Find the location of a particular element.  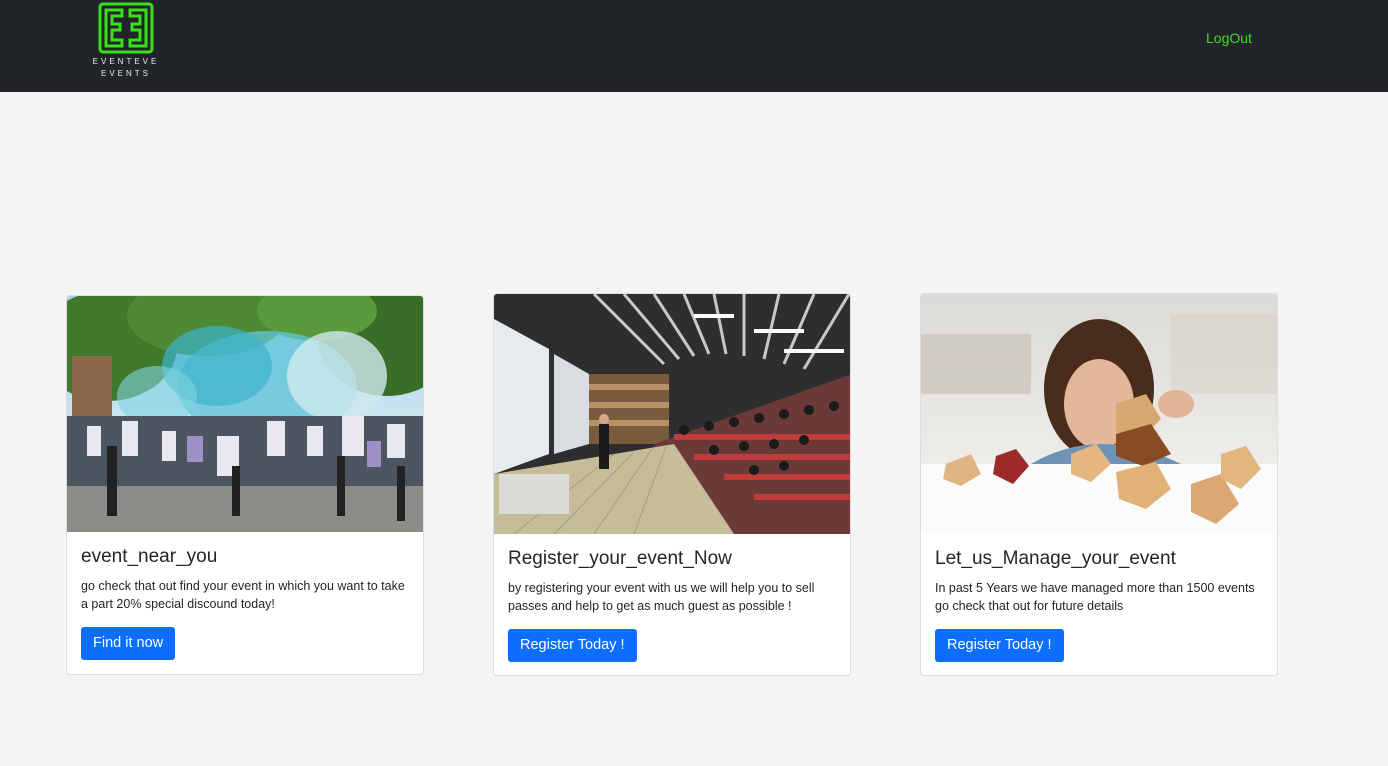

lecture-hall-photo is located at coordinates (672, 414).